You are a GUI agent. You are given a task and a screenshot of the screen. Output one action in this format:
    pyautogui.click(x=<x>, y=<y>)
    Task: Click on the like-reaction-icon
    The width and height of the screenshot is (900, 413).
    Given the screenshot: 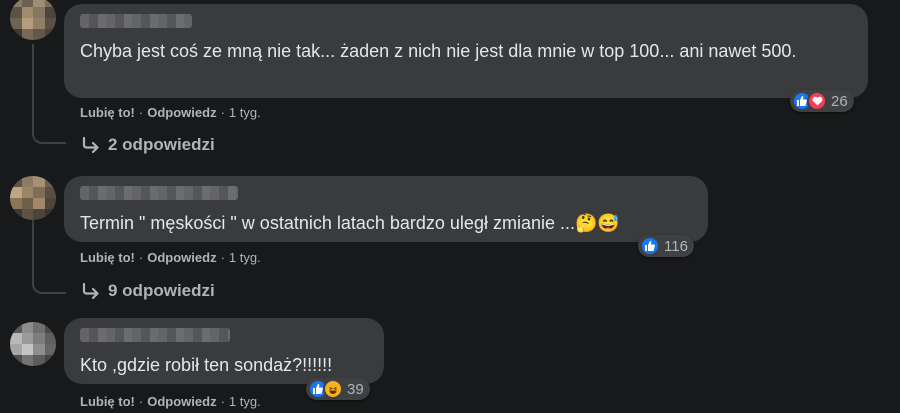 What is the action you would take?
    pyautogui.click(x=650, y=246)
    